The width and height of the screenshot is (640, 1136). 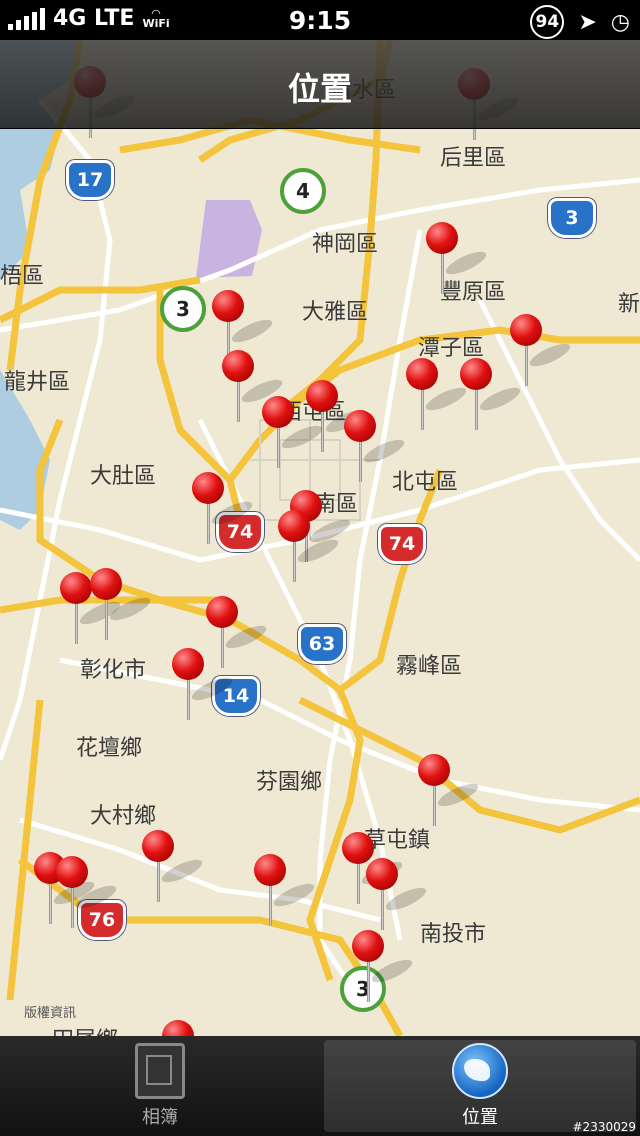 What do you see at coordinates (320, 20) in the screenshot?
I see `status-bar: 4G LTE ◠ WiFi 9:15 94 ➤ ◷` at bounding box center [320, 20].